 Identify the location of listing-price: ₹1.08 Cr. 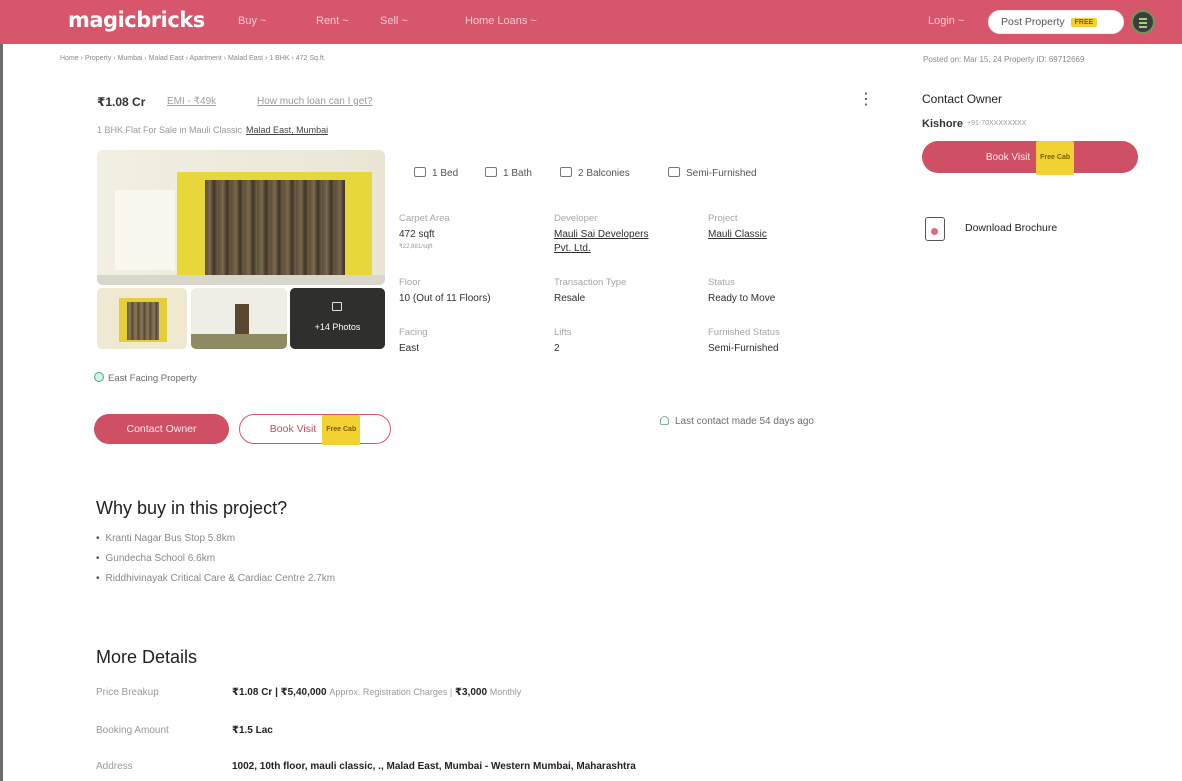
(121, 102).